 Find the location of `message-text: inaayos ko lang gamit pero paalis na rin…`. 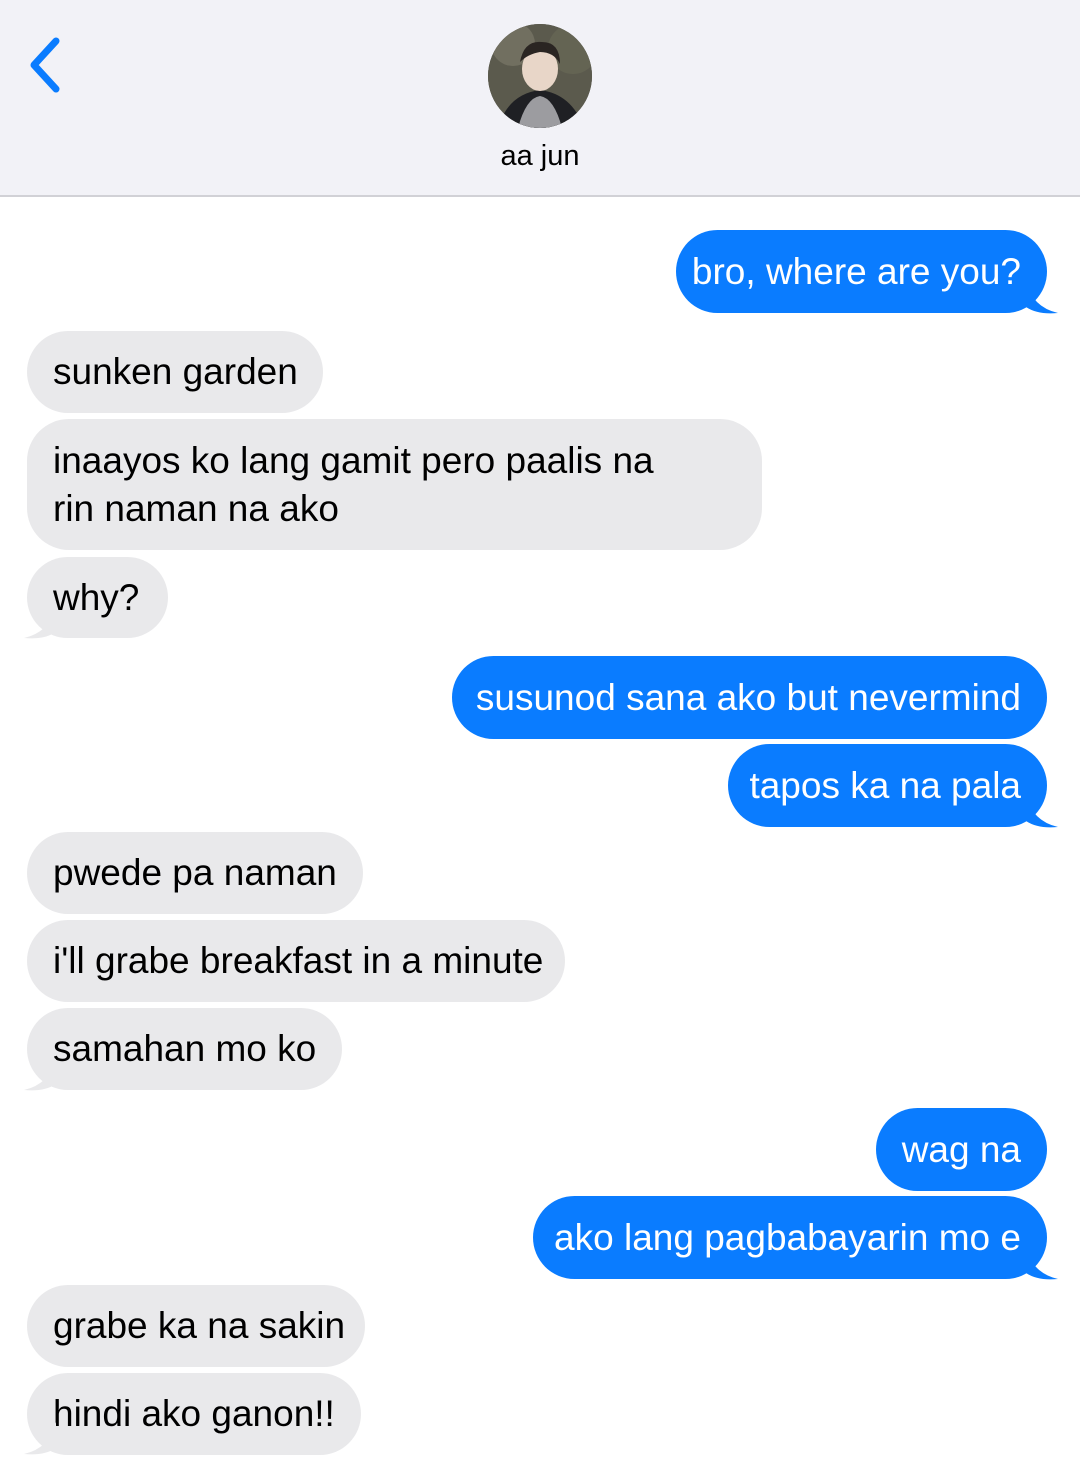

message-text: inaayos ko lang gamit pero paalis na rin… is located at coordinates (353, 484).